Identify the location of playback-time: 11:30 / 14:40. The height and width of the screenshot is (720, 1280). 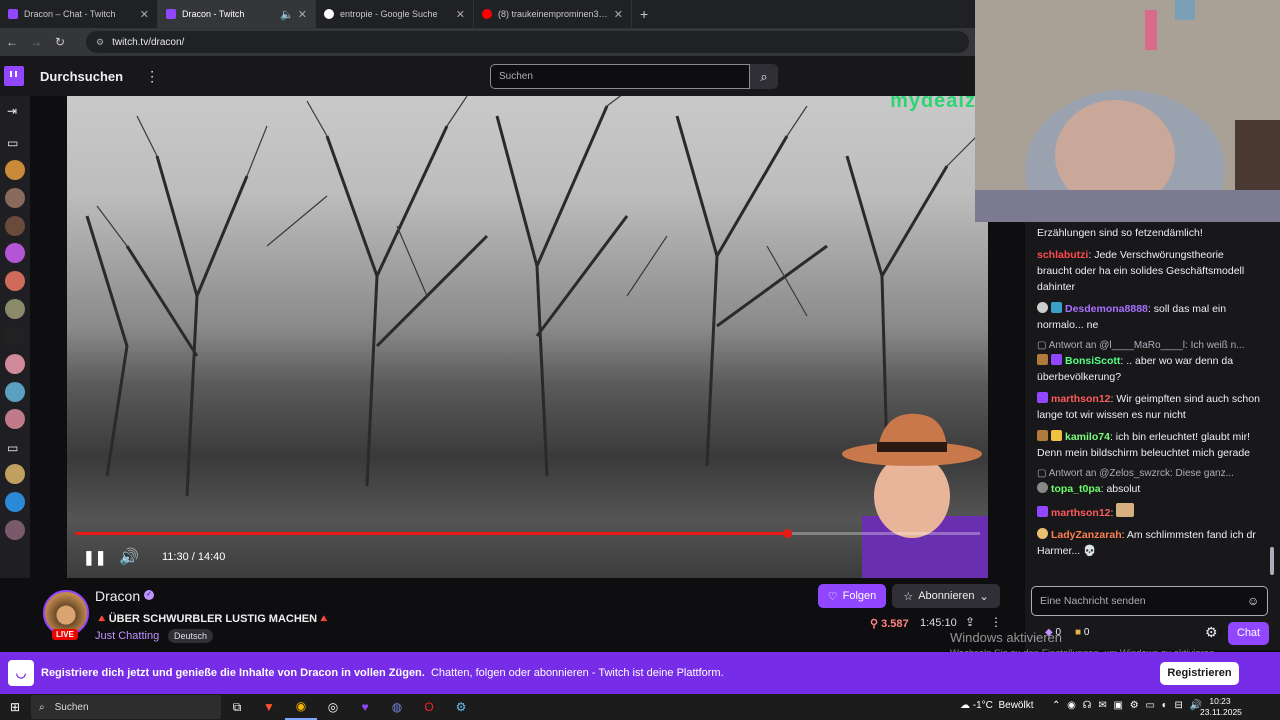
(194, 557).